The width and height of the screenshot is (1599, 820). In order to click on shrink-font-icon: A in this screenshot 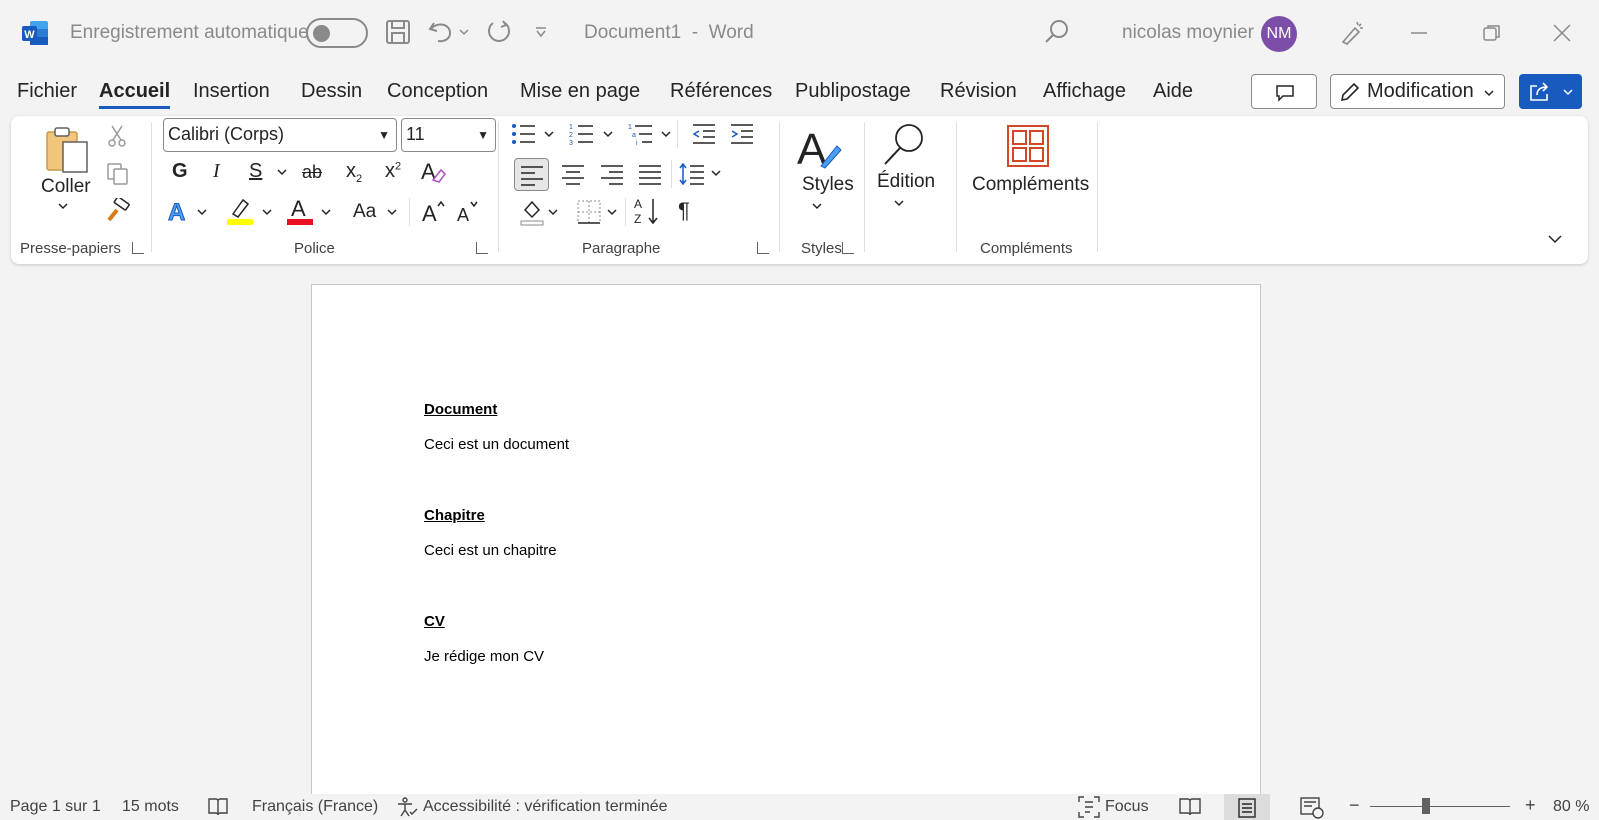, I will do `click(469, 211)`.